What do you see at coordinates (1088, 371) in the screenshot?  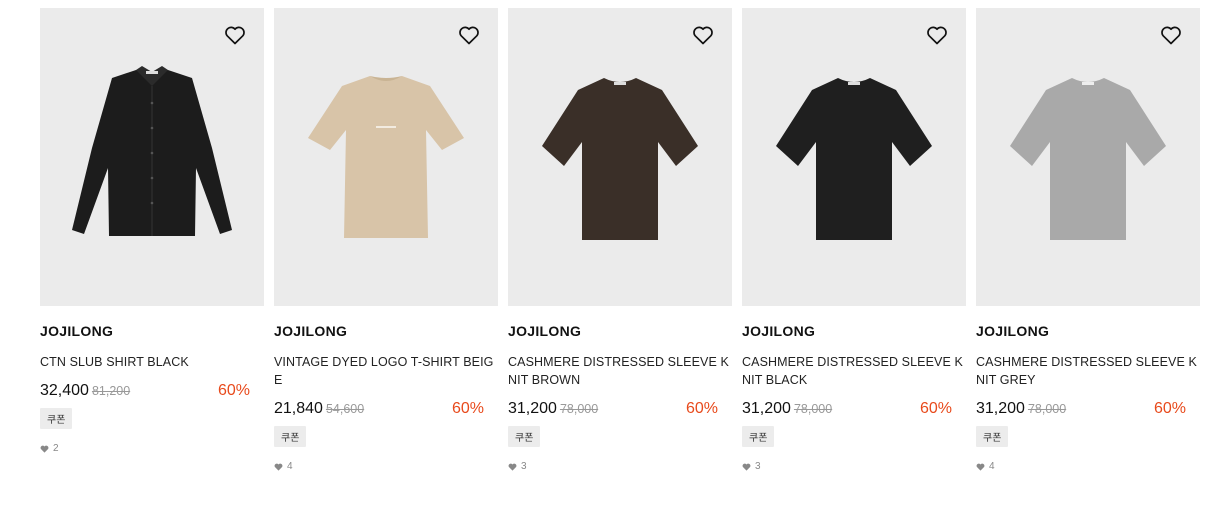 I see `product-name: CASHMERE DISTRESSED SLEEVE KNIT GREY` at bounding box center [1088, 371].